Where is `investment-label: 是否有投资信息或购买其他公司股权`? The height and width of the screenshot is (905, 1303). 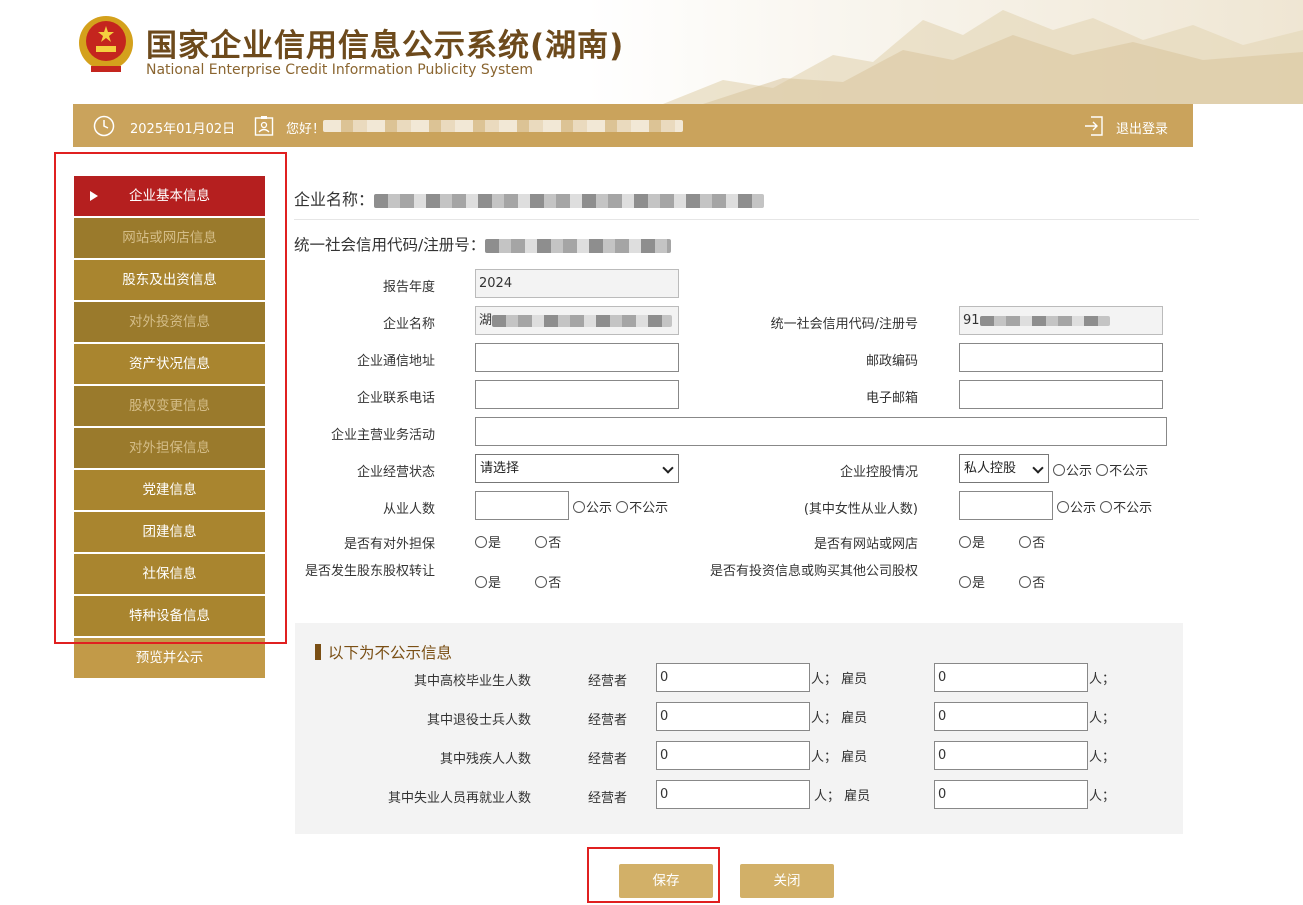 investment-label: 是否有投资信息或购买其他公司股权 is located at coordinates (813, 571).